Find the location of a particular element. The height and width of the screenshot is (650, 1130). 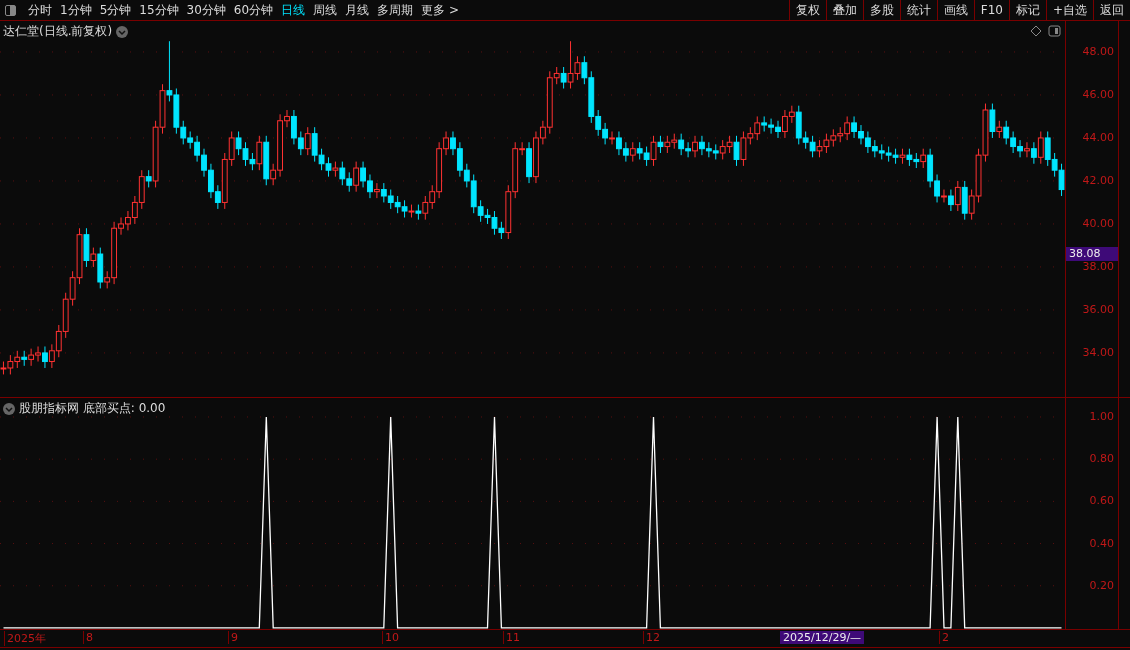

period-tab: 多周期 is located at coordinates (395, 10).